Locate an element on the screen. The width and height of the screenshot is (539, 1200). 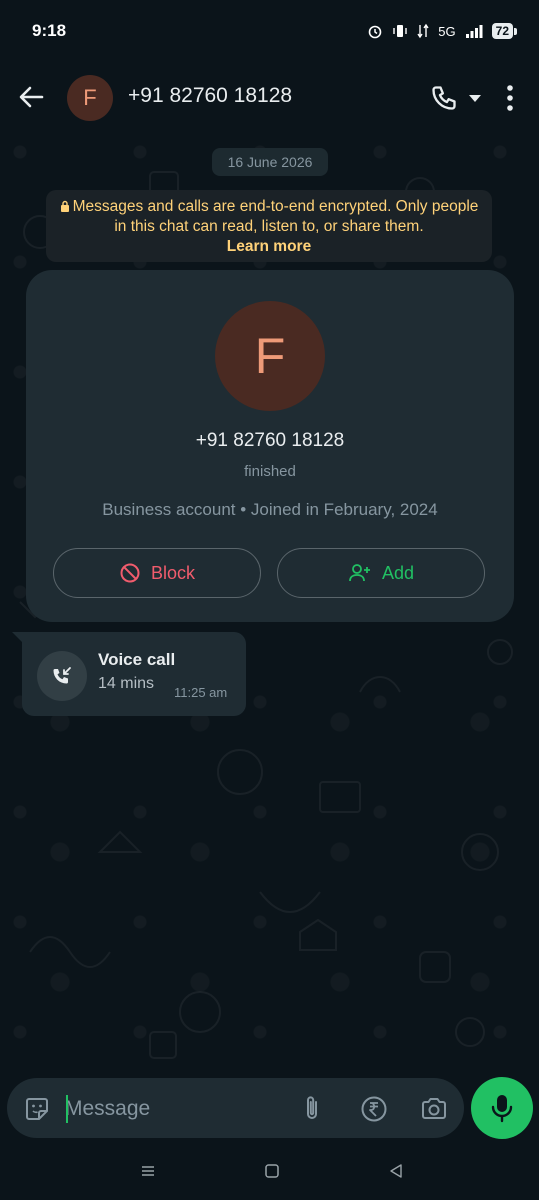
mic-icon is located at coordinates (502, 1109).